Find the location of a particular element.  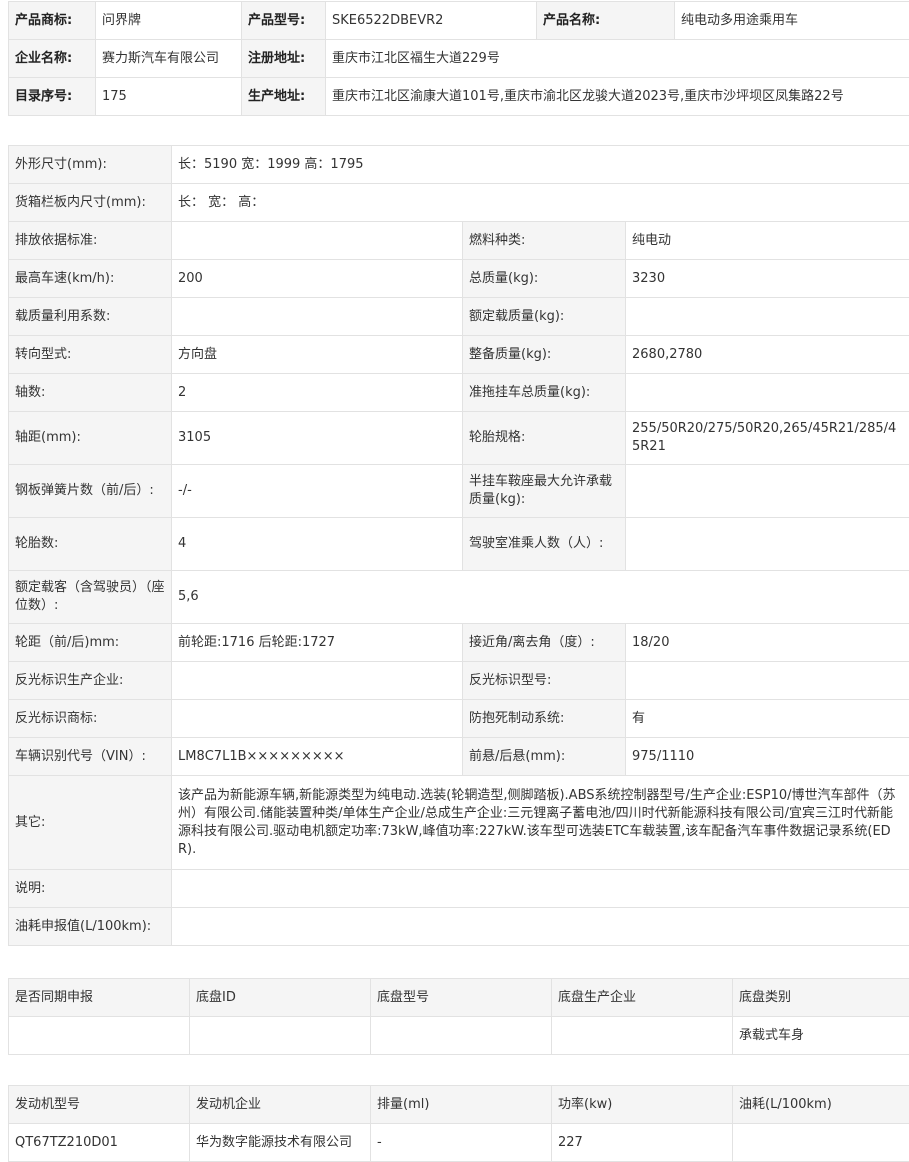

rated-seats-value: 5,6 is located at coordinates (540, 597).